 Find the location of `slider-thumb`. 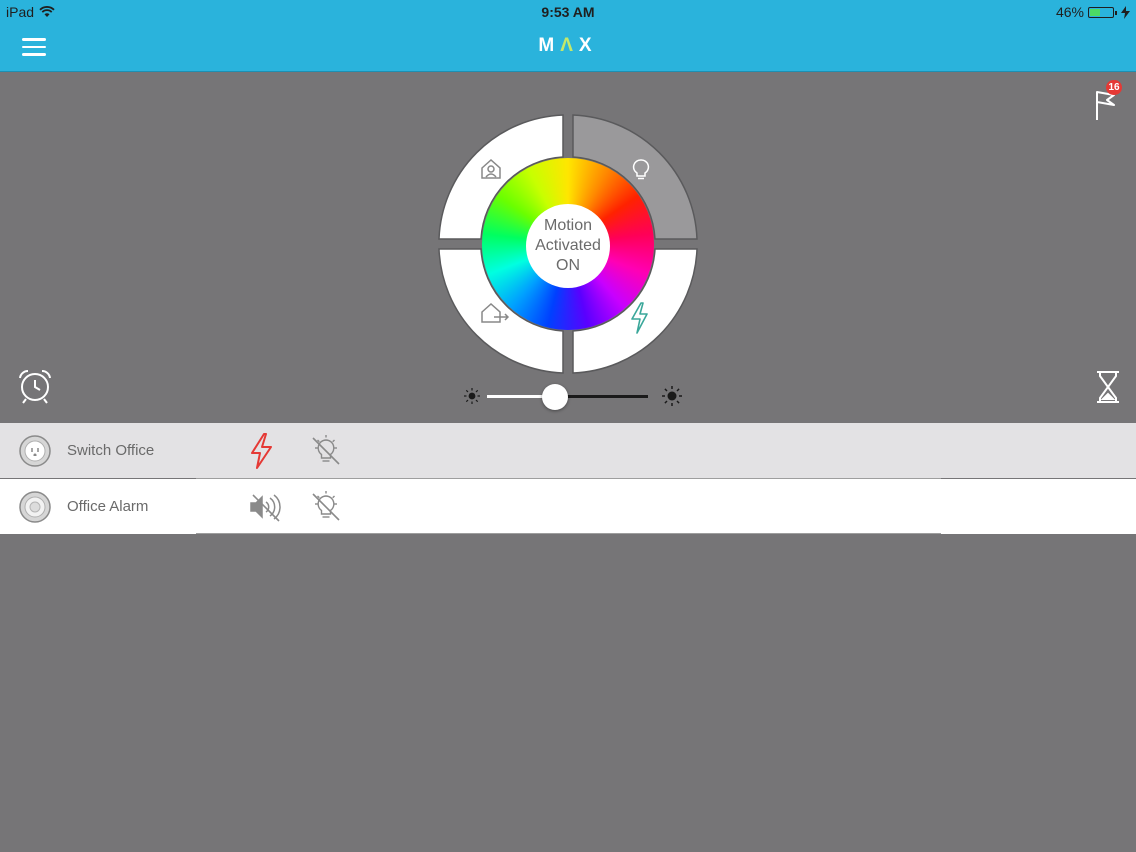

slider-thumb is located at coordinates (554, 397).